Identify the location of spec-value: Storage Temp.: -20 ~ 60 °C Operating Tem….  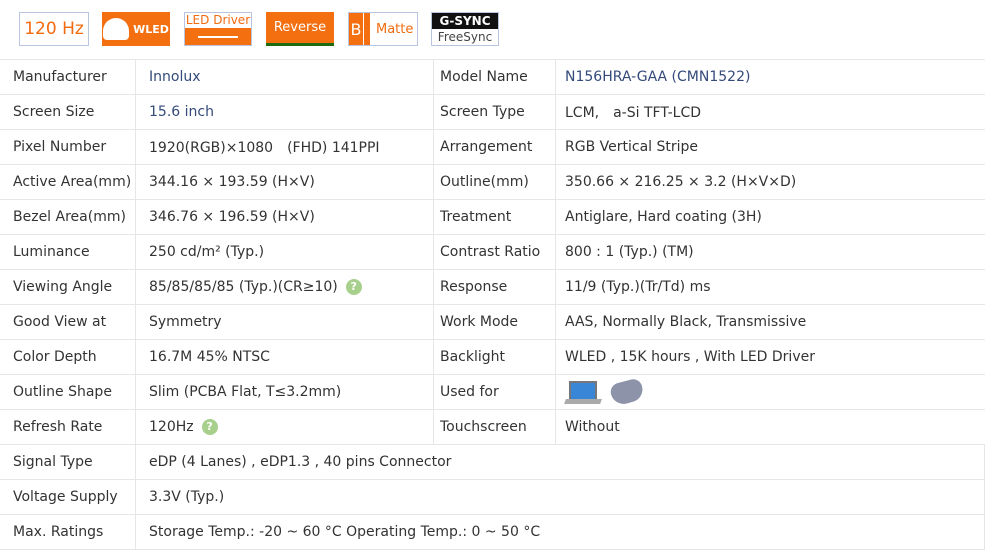
(560, 532).